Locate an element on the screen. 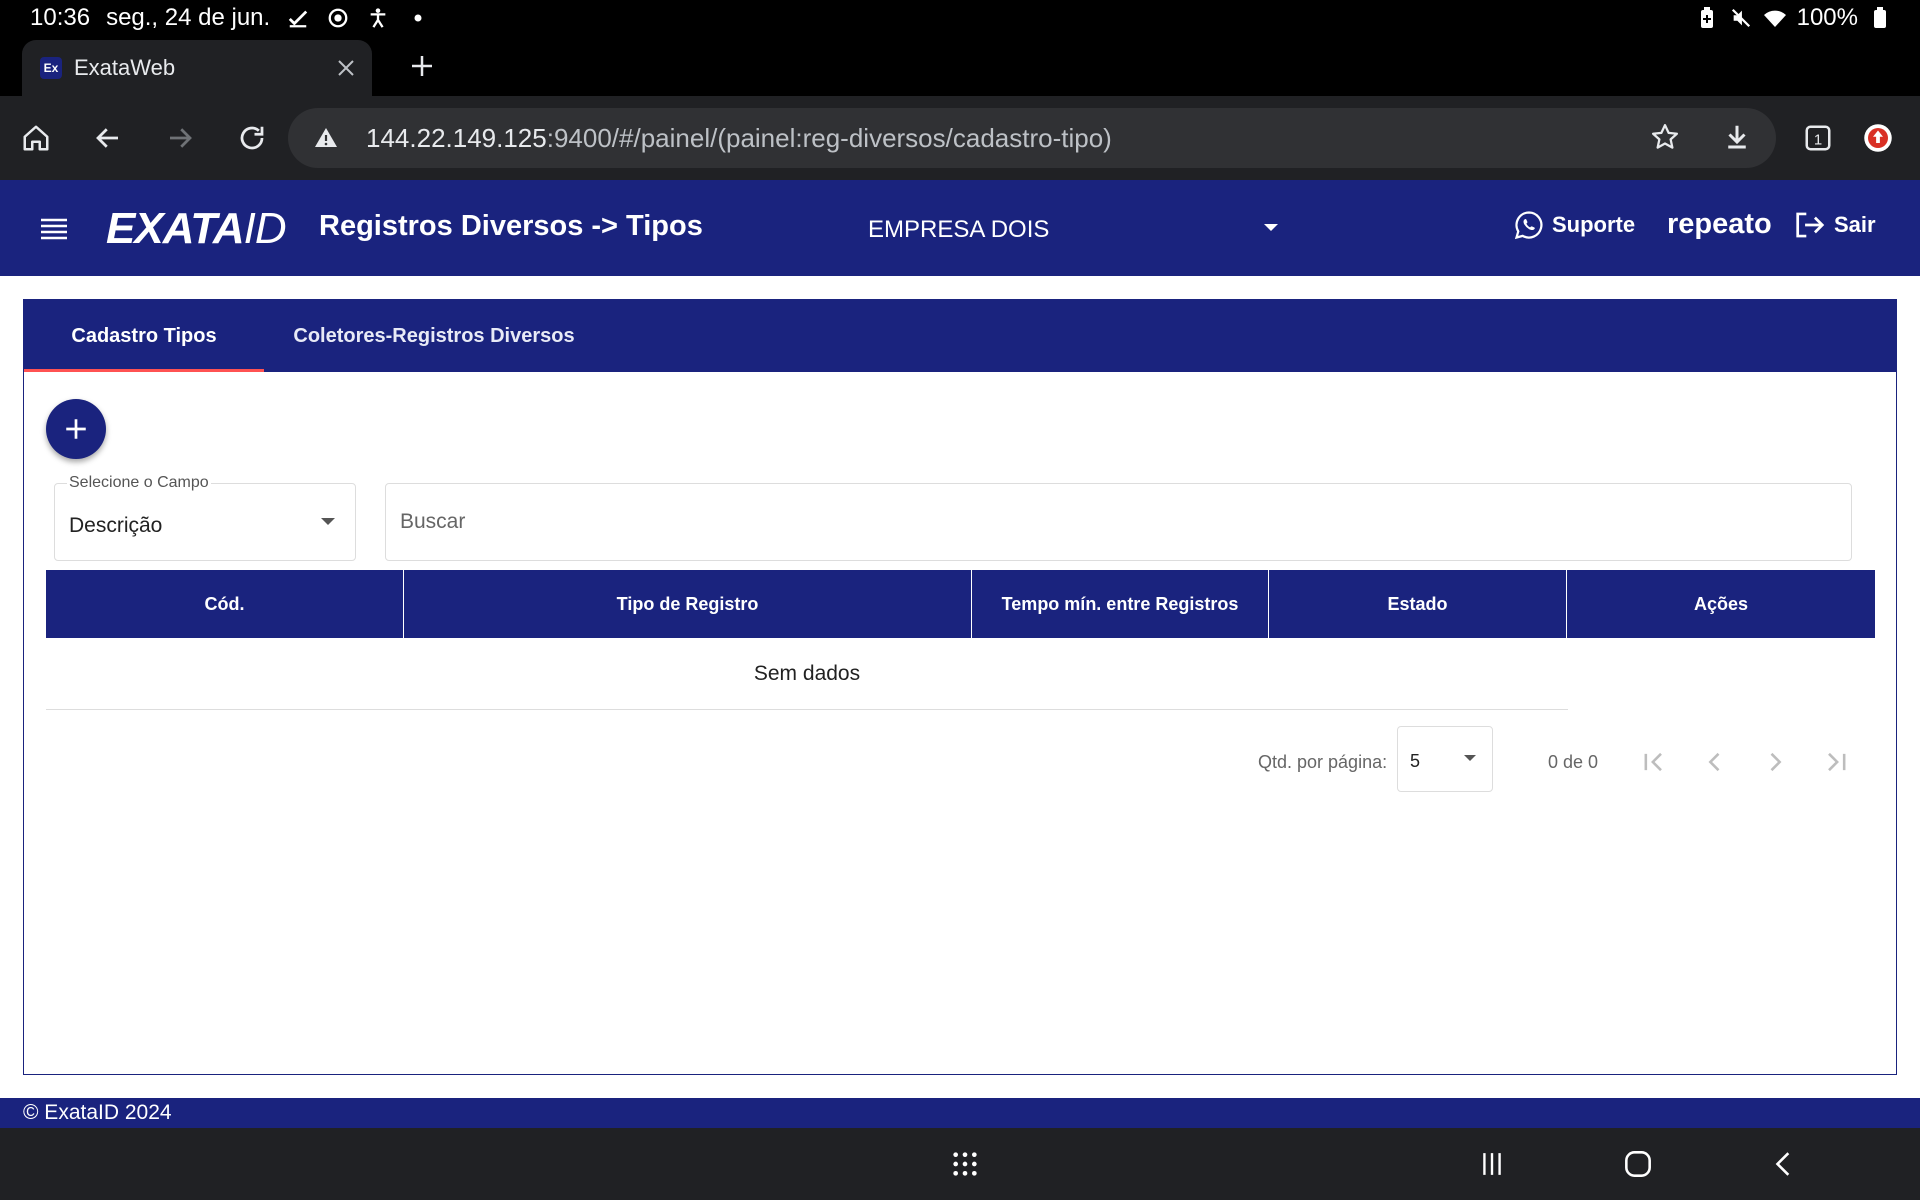 This screenshot has height=1200, width=1920. tab-cadastro-tipos: Cadastro Tipos is located at coordinates (144, 336).